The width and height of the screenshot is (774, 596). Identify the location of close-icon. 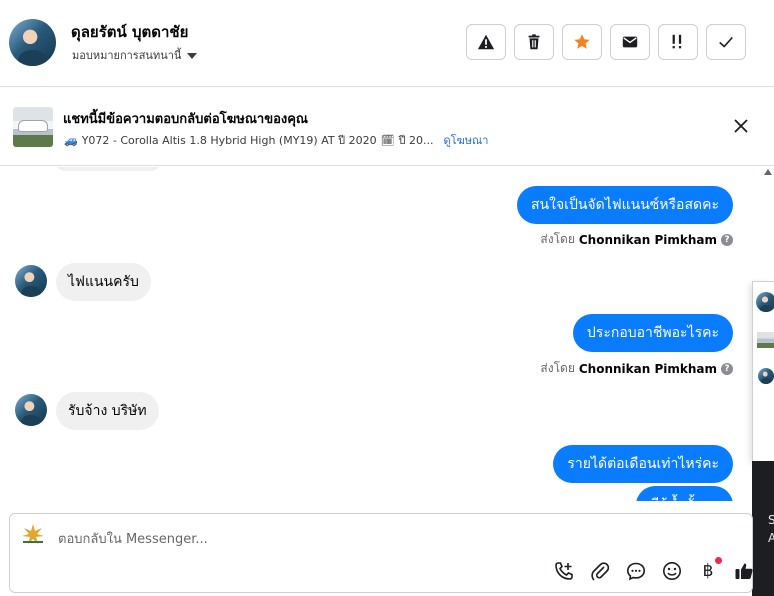
(741, 126).